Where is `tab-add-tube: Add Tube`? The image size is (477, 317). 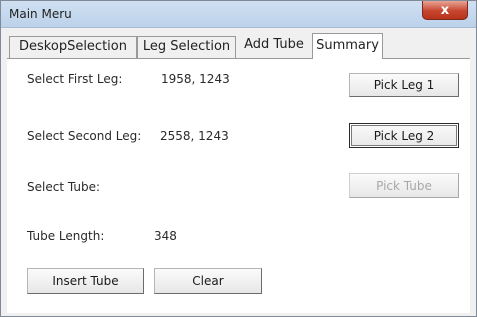
tab-add-tube: Add Tube is located at coordinates (274, 45).